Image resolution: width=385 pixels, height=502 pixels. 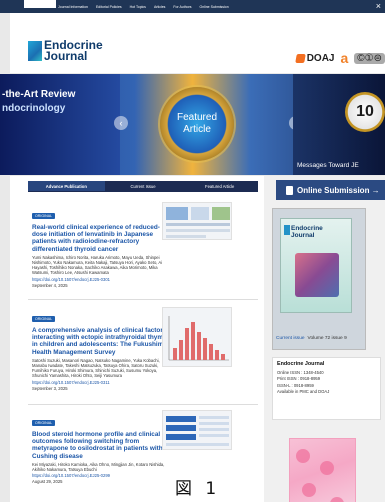 I want to click on online-submission-button: Online Submission →, so click(x=330, y=190).